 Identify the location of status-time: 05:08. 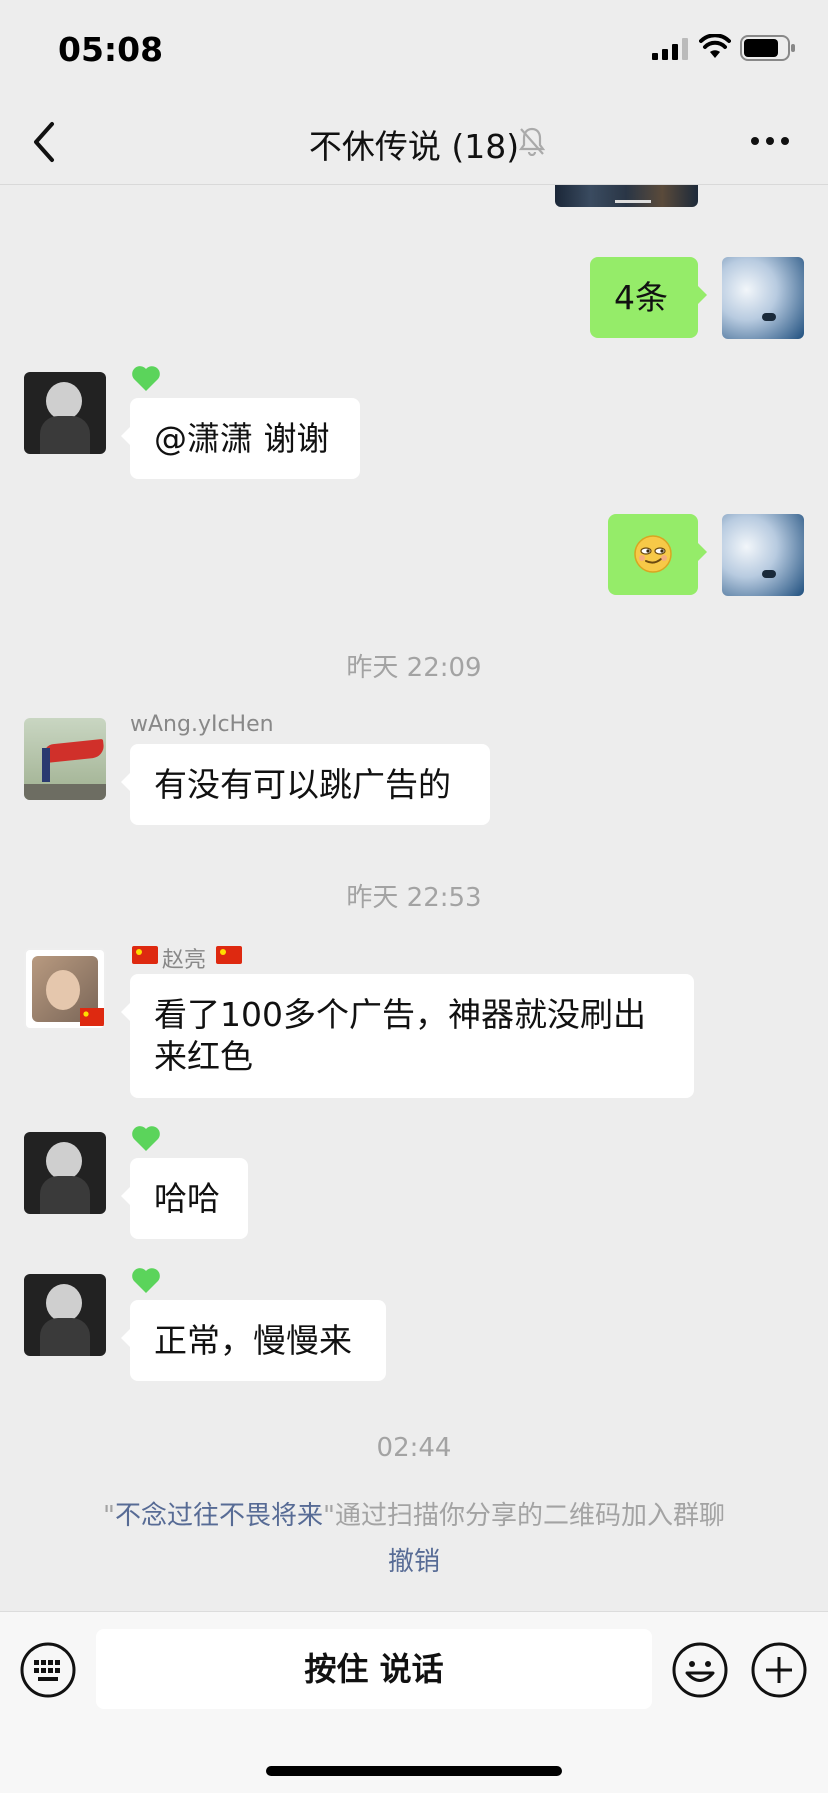
(111, 49).